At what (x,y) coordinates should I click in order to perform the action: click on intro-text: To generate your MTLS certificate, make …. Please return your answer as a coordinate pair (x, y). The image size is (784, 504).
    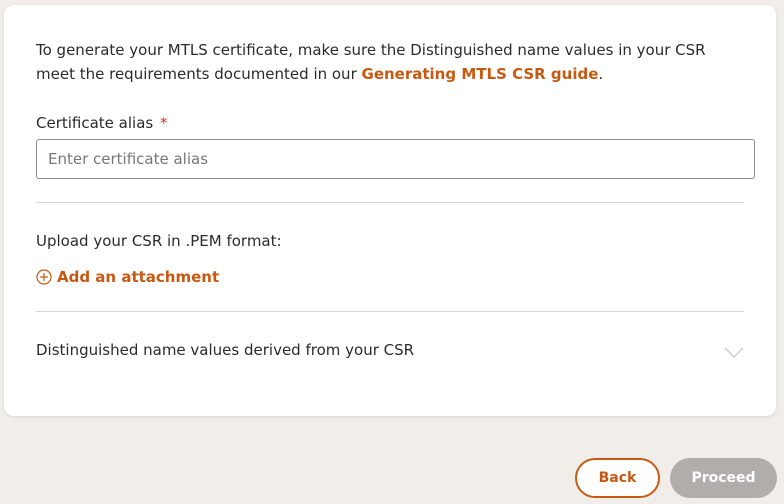
    Looking at the image, I should click on (392, 62).